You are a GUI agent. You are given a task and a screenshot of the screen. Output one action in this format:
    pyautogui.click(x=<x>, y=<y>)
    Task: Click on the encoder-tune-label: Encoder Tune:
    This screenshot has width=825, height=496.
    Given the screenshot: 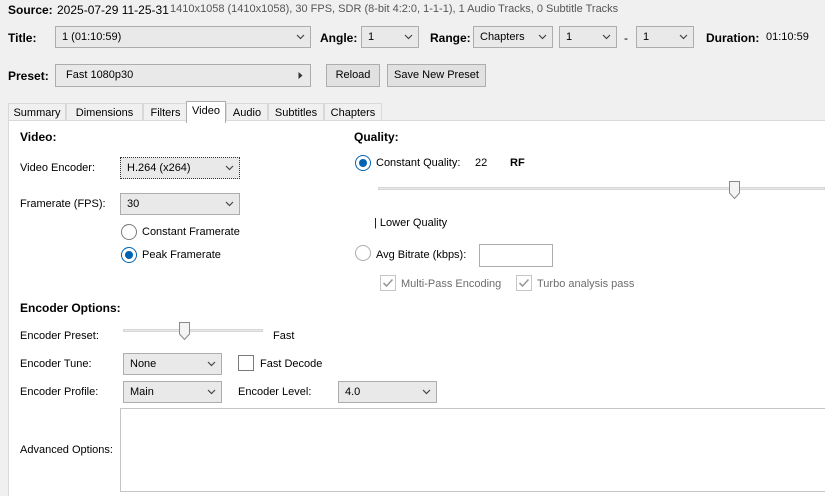 What is the action you would take?
    pyautogui.click(x=56, y=364)
    